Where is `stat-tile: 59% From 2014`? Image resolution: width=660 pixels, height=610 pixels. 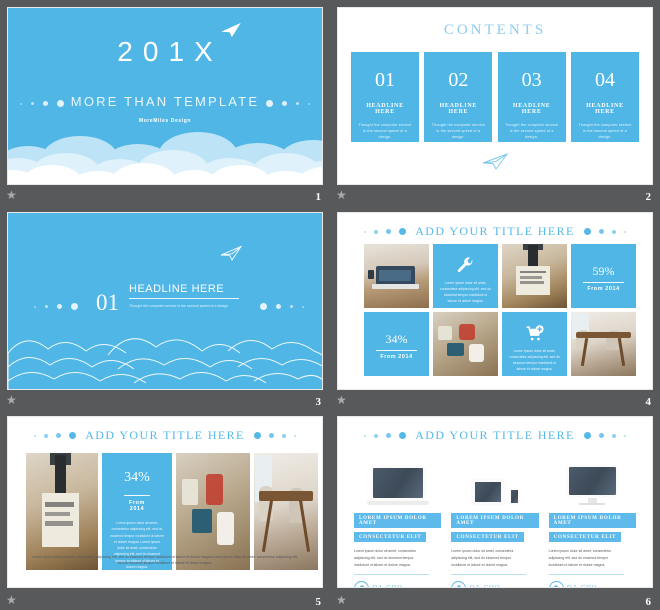 stat-tile: 59% From 2014 is located at coordinates (603, 276).